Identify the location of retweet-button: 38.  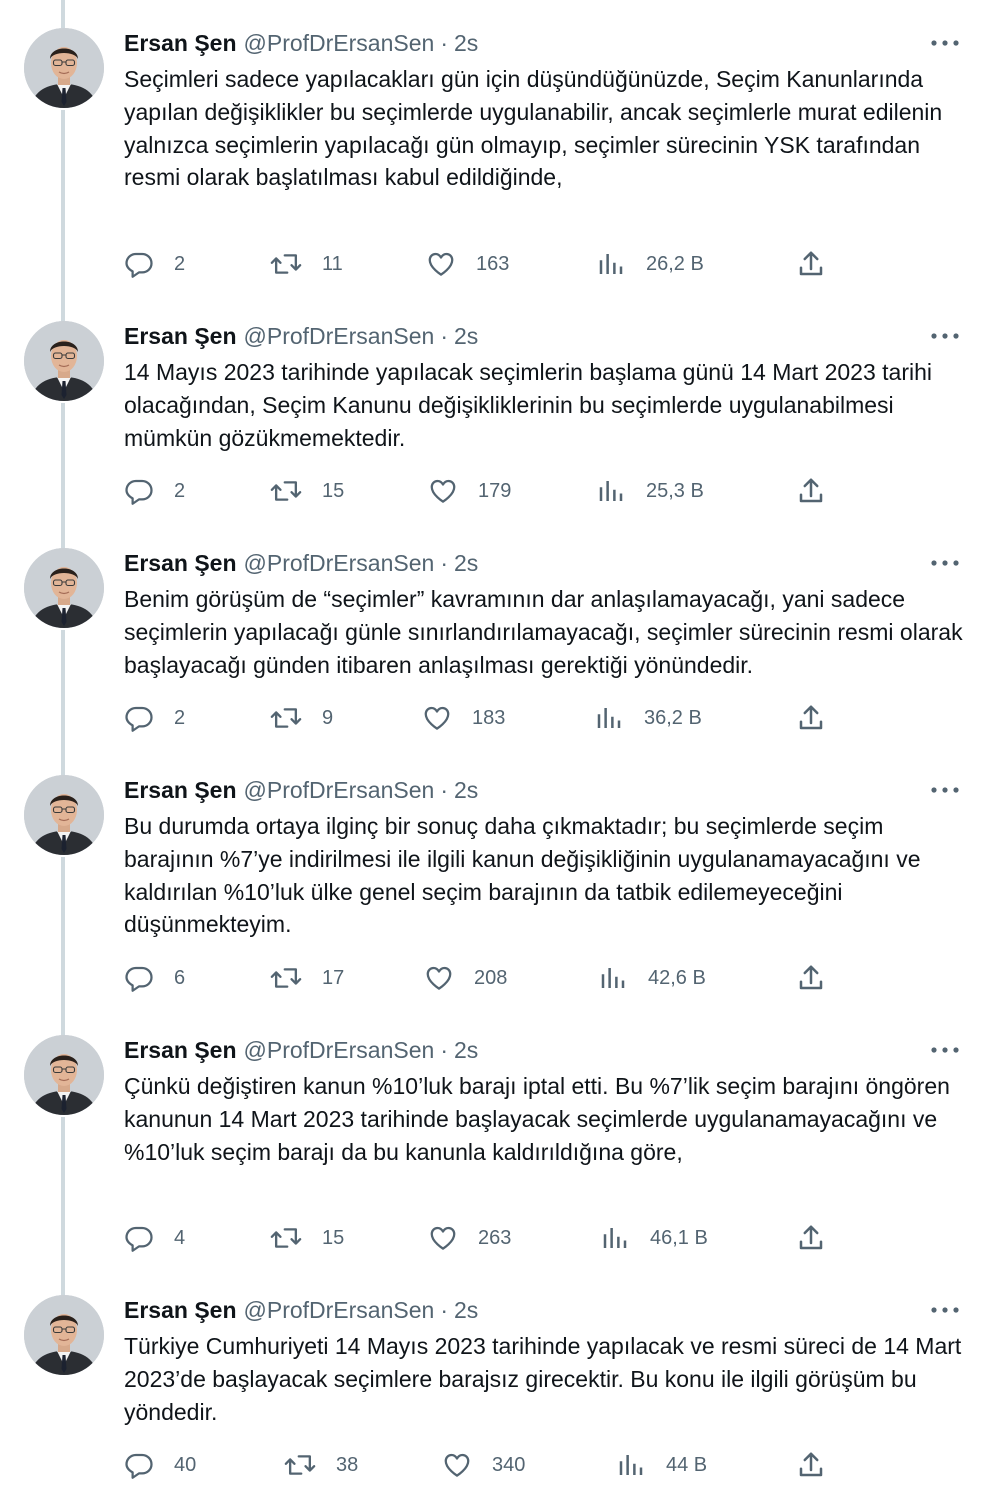
(321, 1465).